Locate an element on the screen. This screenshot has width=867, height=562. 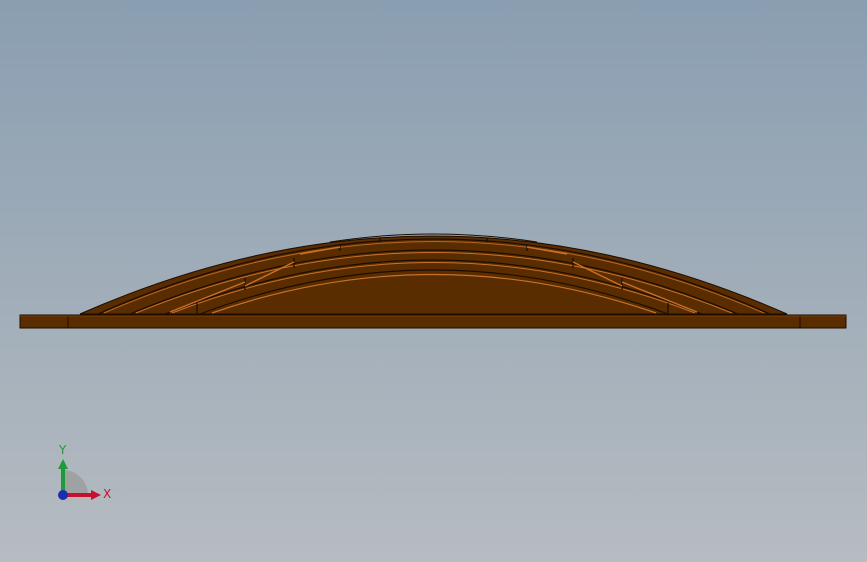
triad-x-arrow-icon is located at coordinates (96, 495).